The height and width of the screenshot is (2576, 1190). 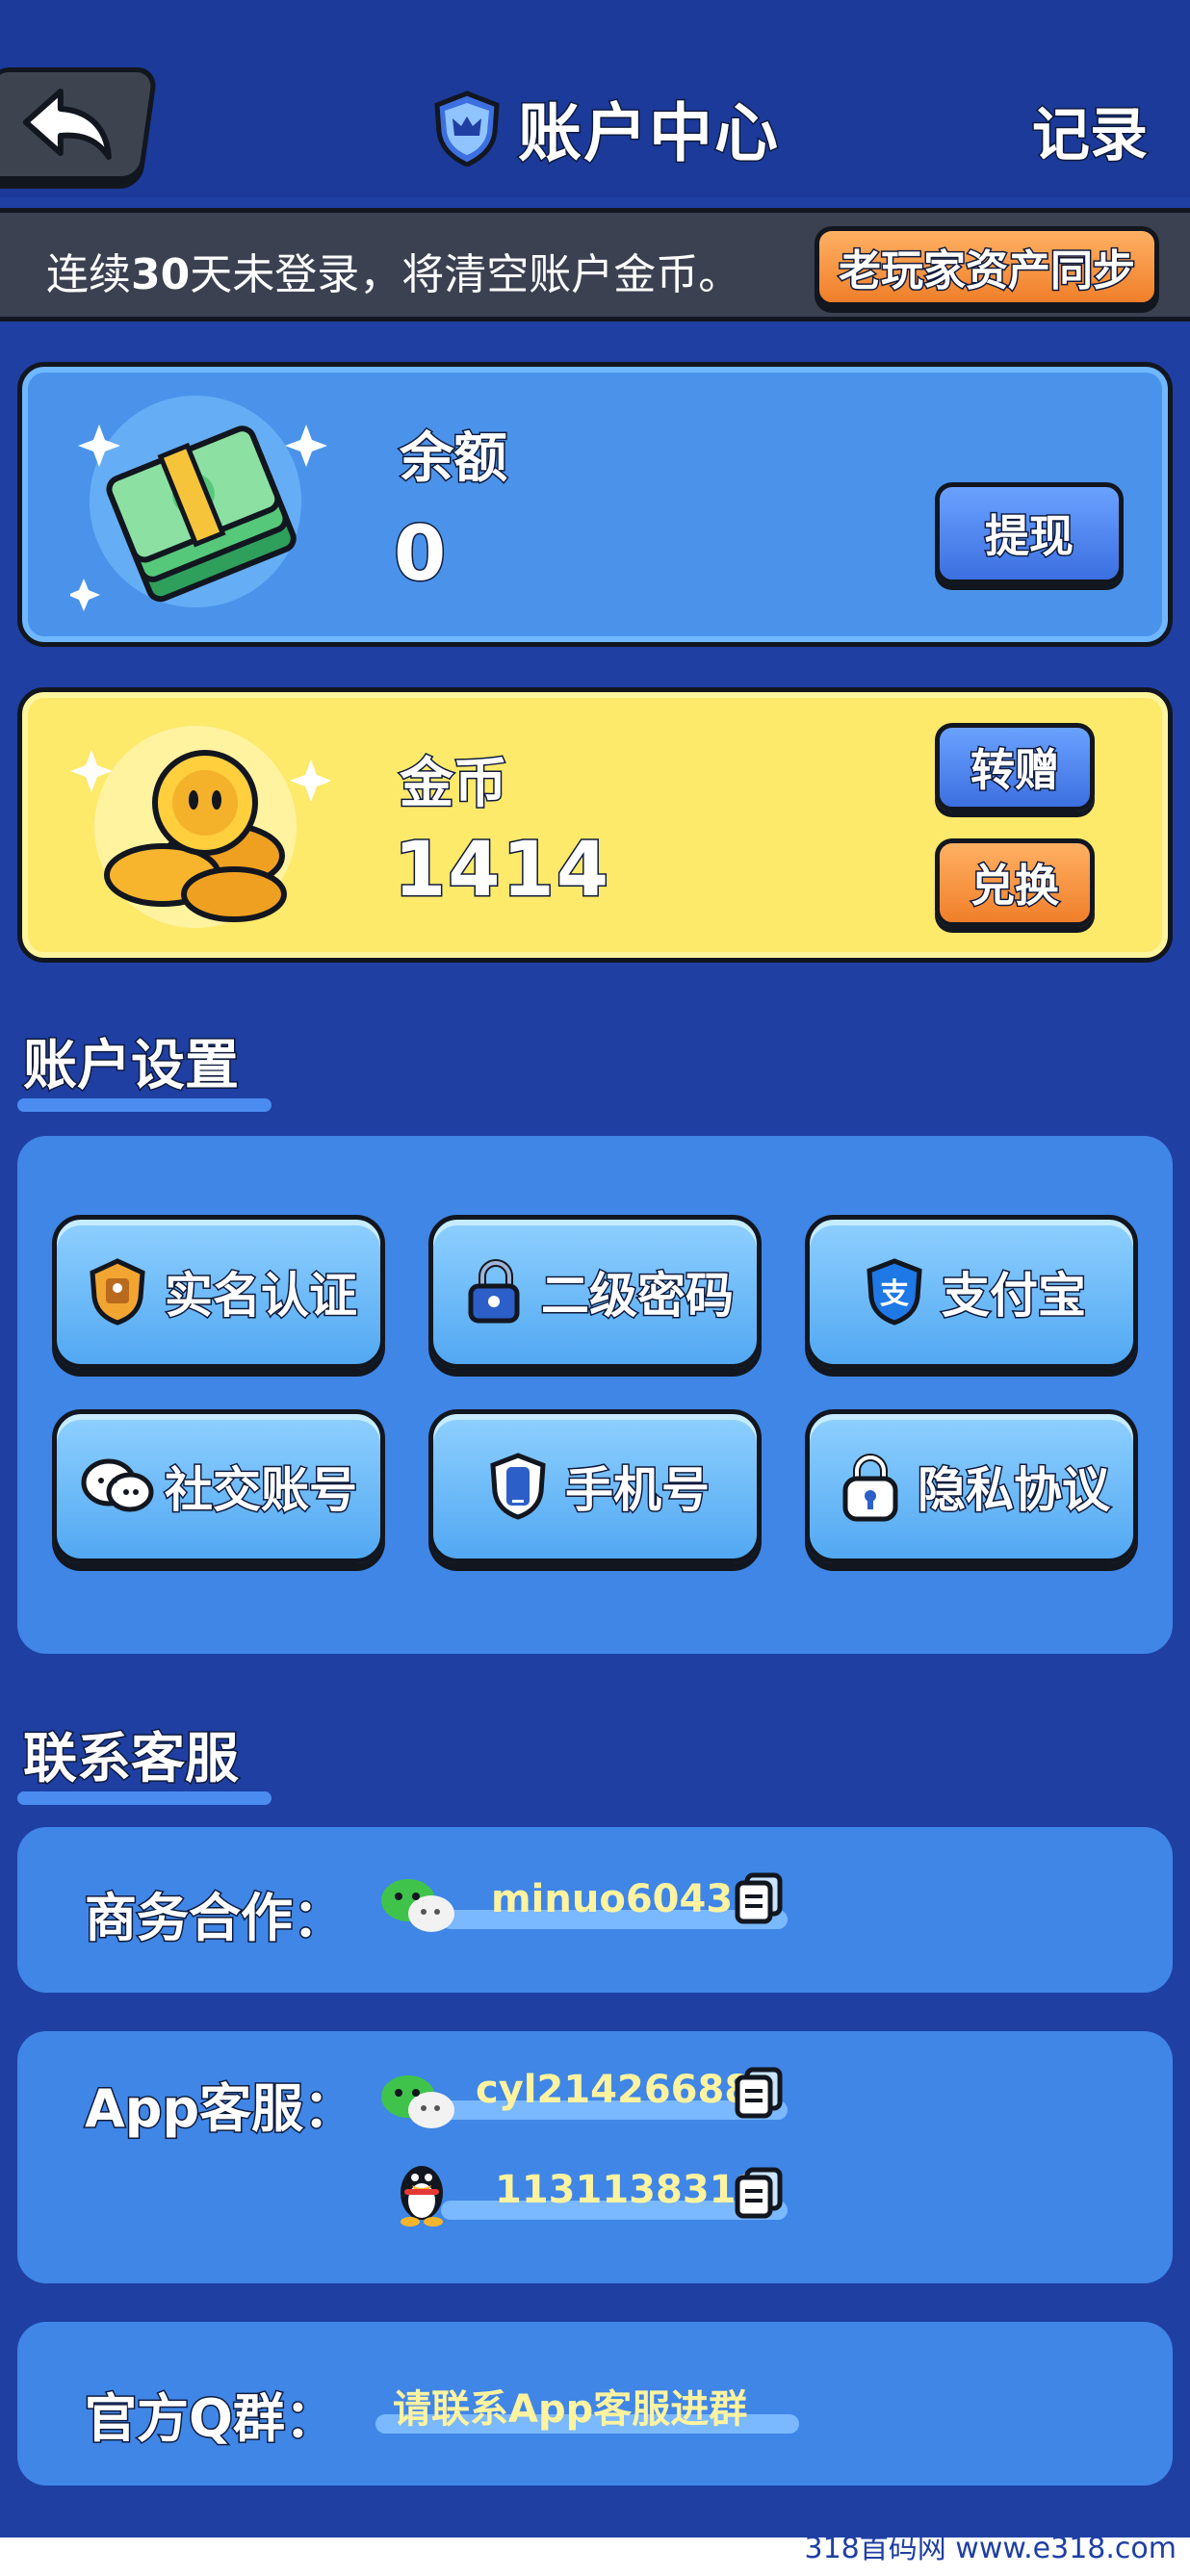 I want to click on support-title: 联系客服, so click(x=131, y=1760).